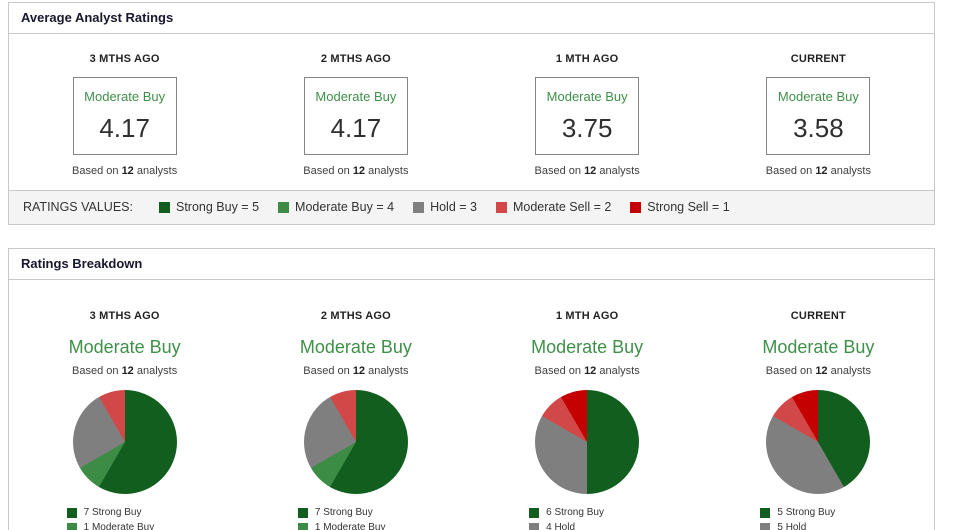  Describe the element at coordinates (587, 512) in the screenshot. I see `pie-legend-row: 6 Strong Buy` at that location.